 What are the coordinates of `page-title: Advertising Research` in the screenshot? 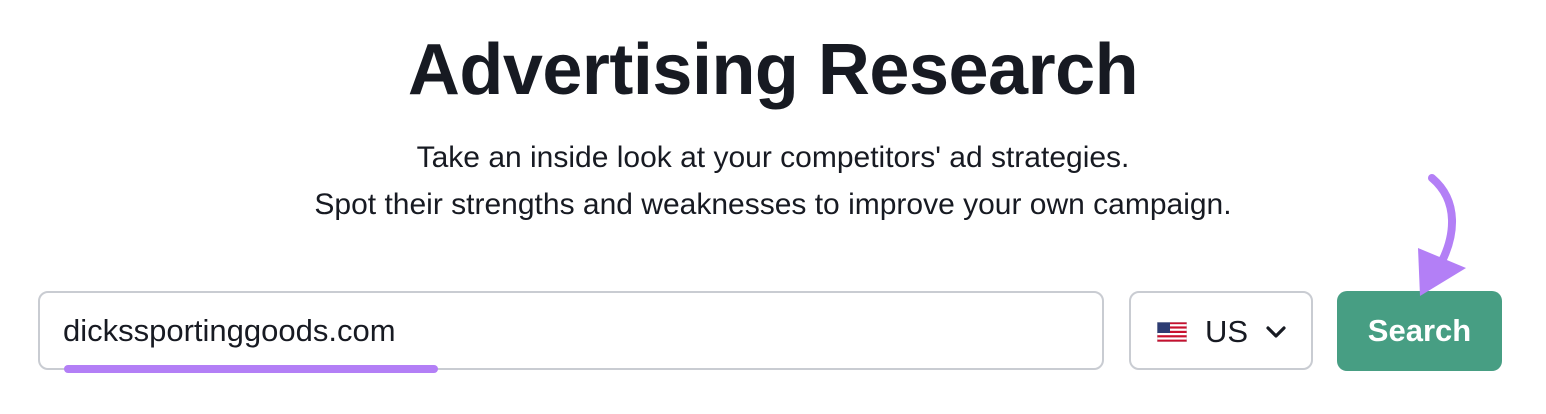 It's located at (773, 70).